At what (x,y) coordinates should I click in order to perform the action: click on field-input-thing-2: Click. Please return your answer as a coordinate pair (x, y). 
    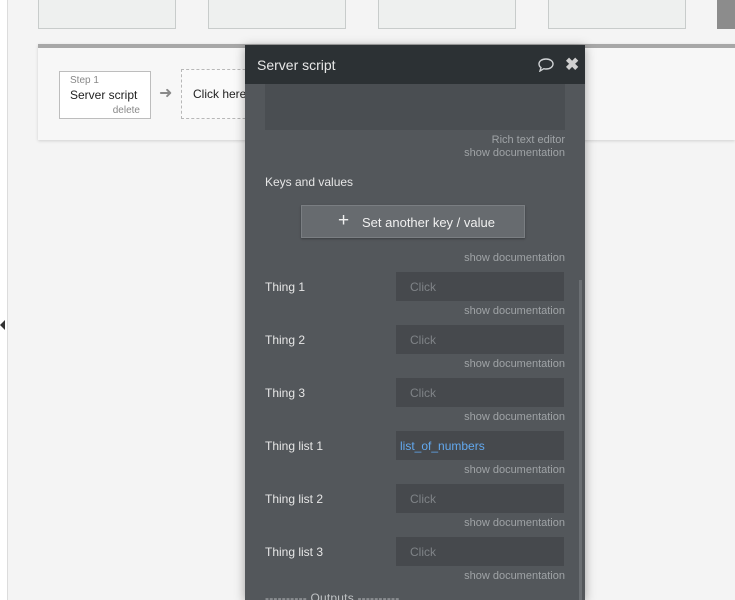
    Looking at the image, I should click on (480, 339).